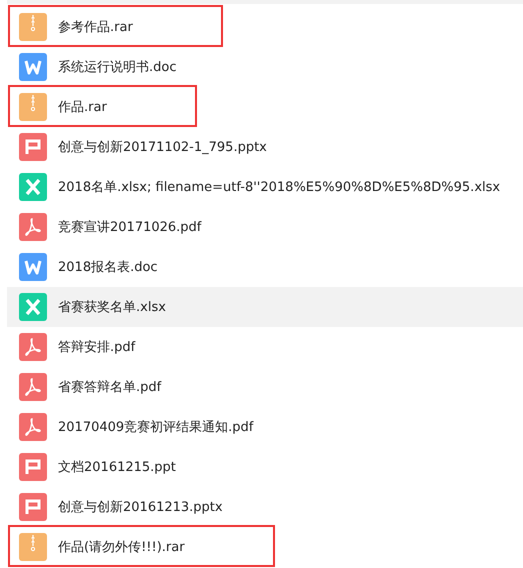 Image resolution: width=523 pixels, height=568 pixels. What do you see at coordinates (265, 27) in the screenshot?
I see `file-row: 参考作品.rar` at bounding box center [265, 27].